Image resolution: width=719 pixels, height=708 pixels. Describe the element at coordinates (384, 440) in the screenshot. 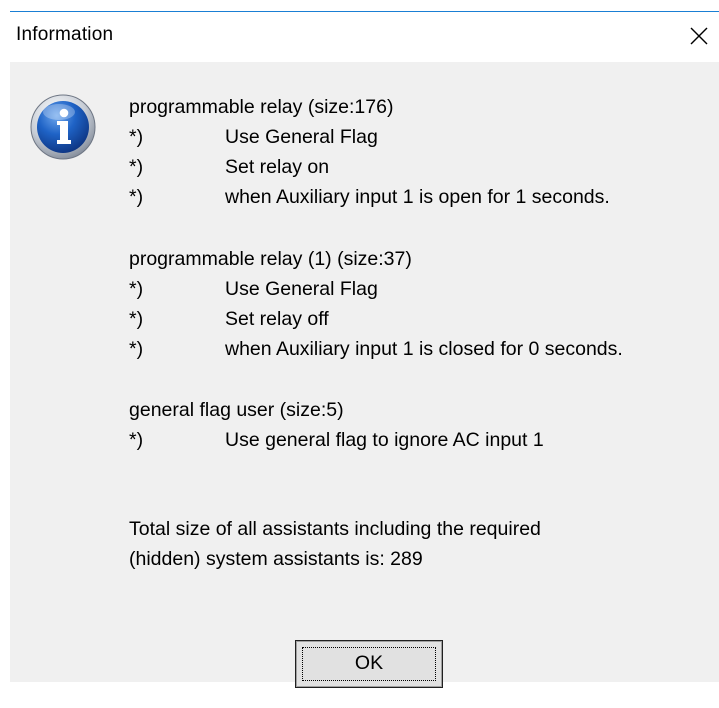

I see `list-item-text: Use general flag to ignore AC input 1` at that location.